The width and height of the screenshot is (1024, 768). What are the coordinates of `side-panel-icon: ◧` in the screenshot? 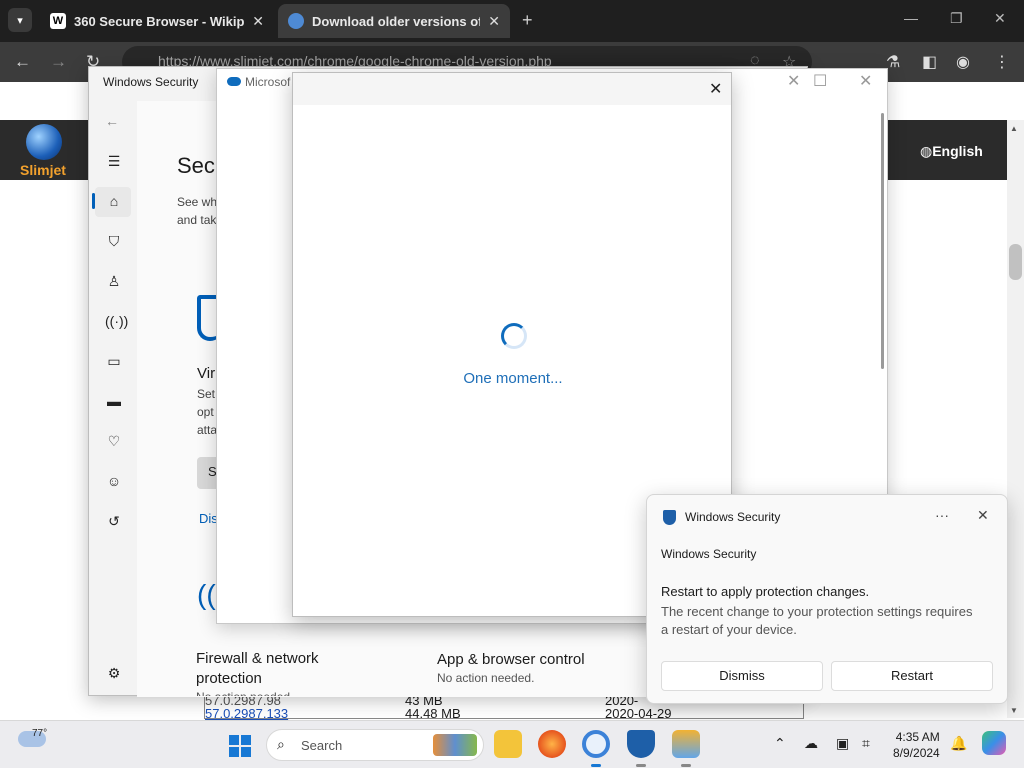 It's located at (929, 62).